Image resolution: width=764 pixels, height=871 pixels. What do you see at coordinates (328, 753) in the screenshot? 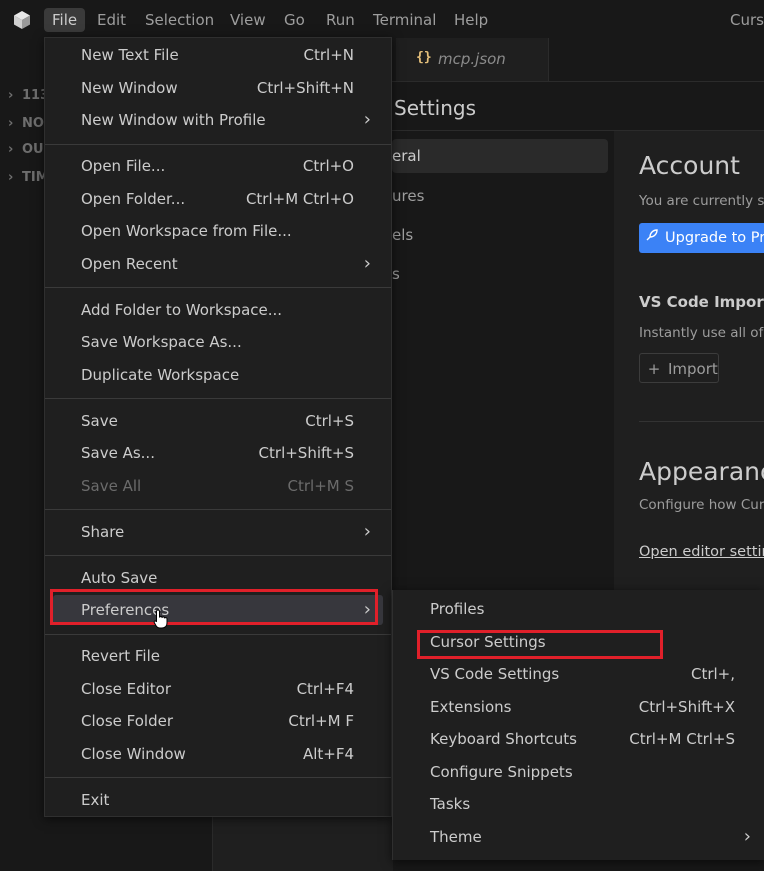
I see `menu-item-shortcut: Alt+F4` at bounding box center [328, 753].